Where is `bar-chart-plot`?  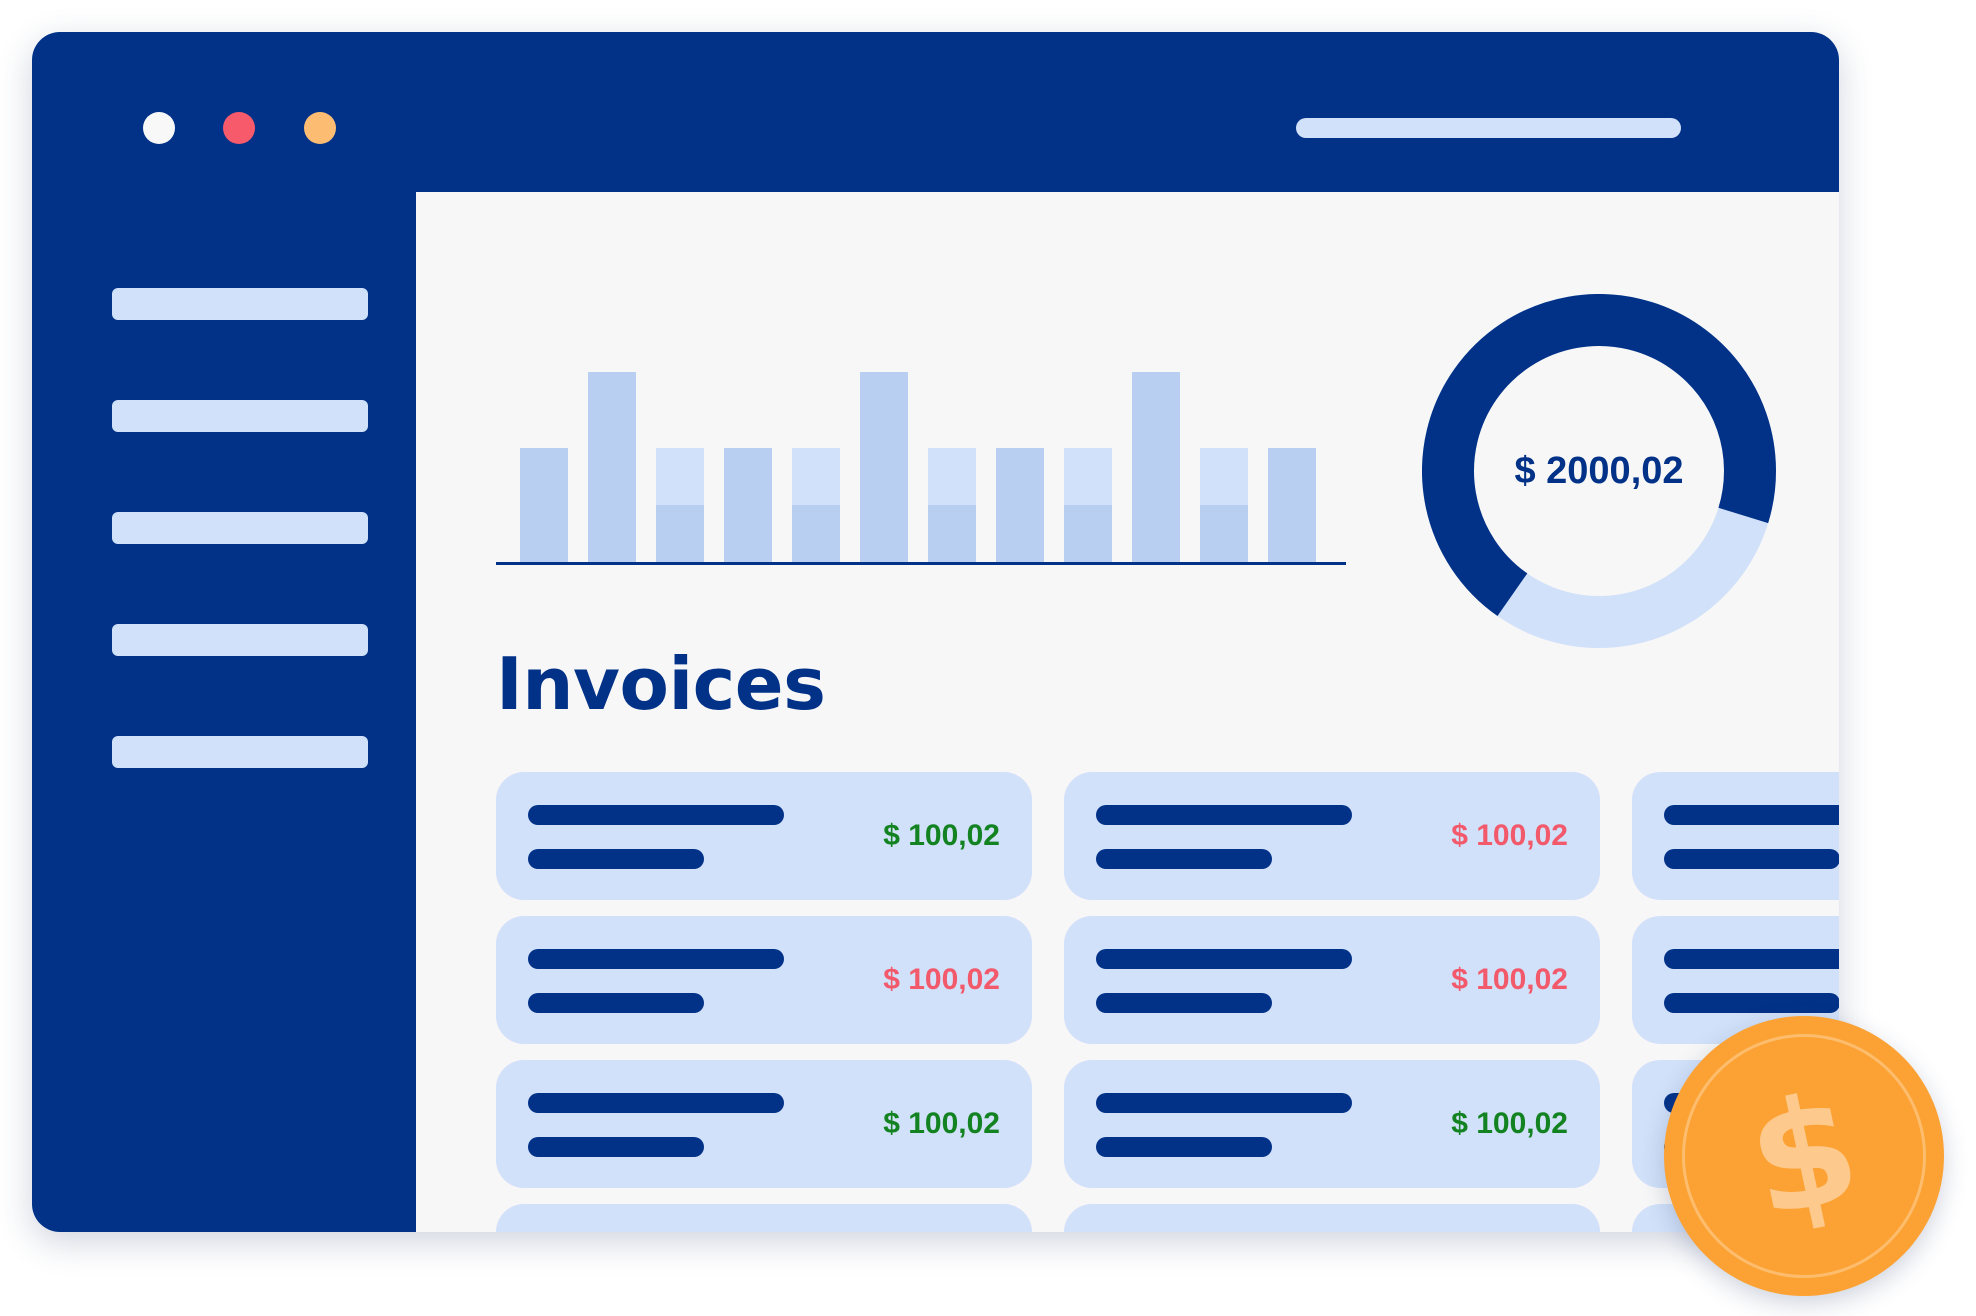
bar-chart-plot is located at coordinates (921, 468).